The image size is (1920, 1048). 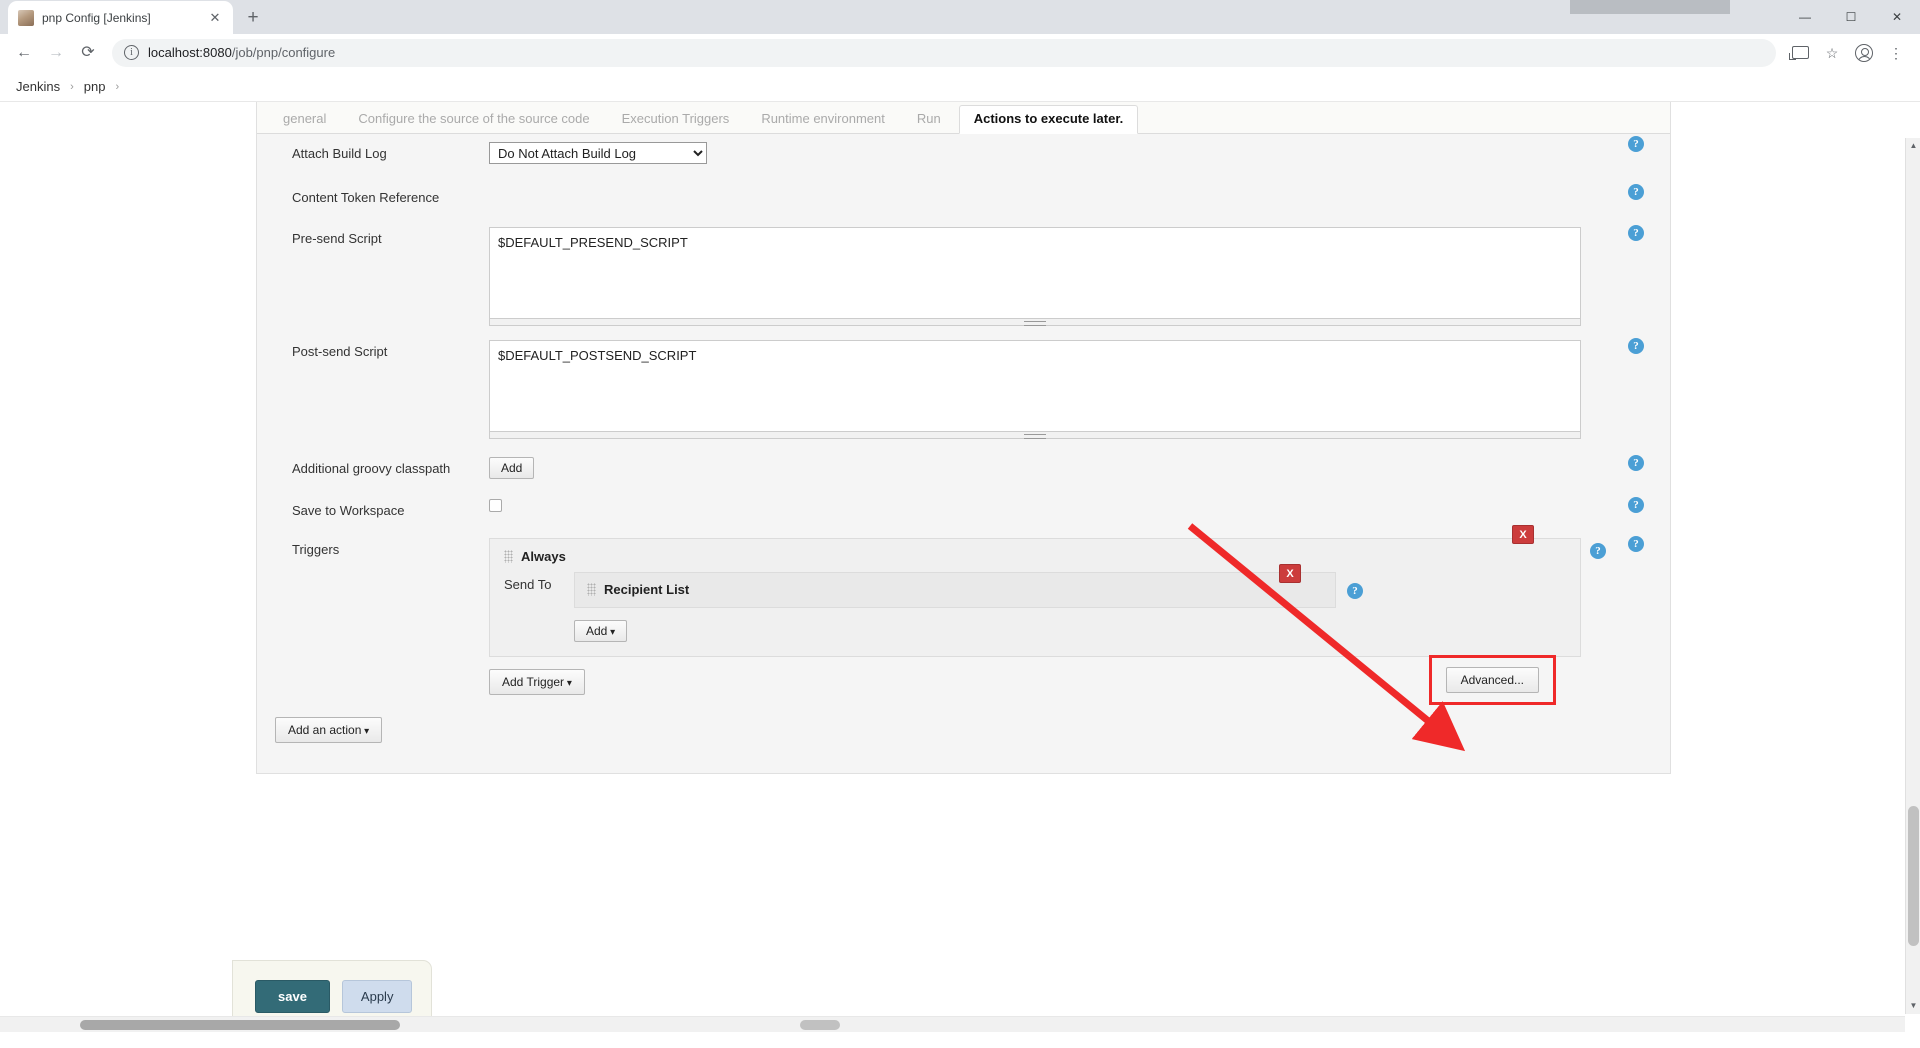 What do you see at coordinates (1864, 53) in the screenshot?
I see `profile-avatar-icon` at bounding box center [1864, 53].